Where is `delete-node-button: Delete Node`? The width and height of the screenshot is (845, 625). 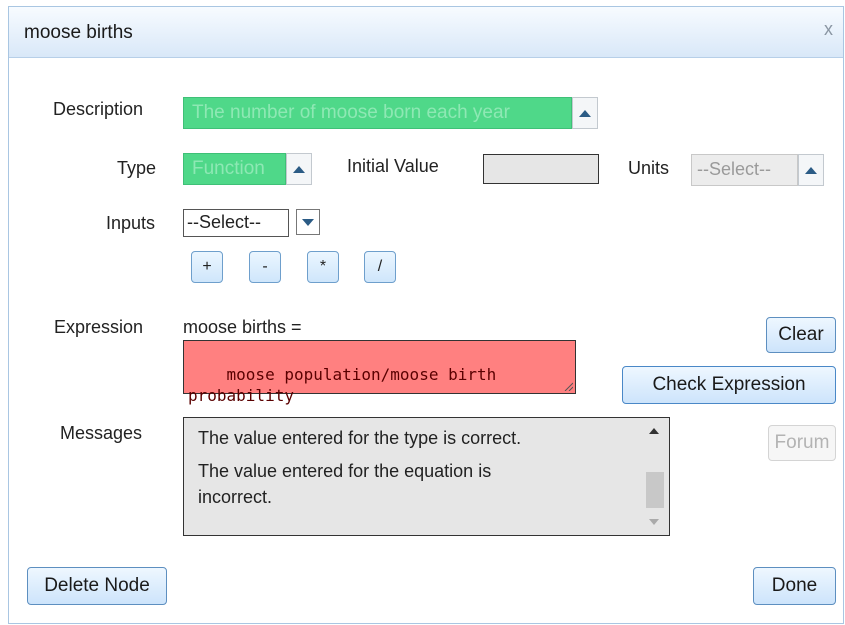
delete-node-button: Delete Node is located at coordinates (97, 586).